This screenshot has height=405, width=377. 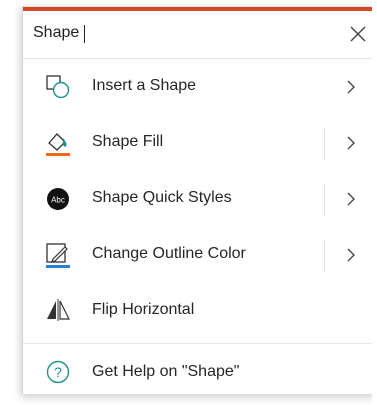 I want to click on close-button, so click(x=358, y=34).